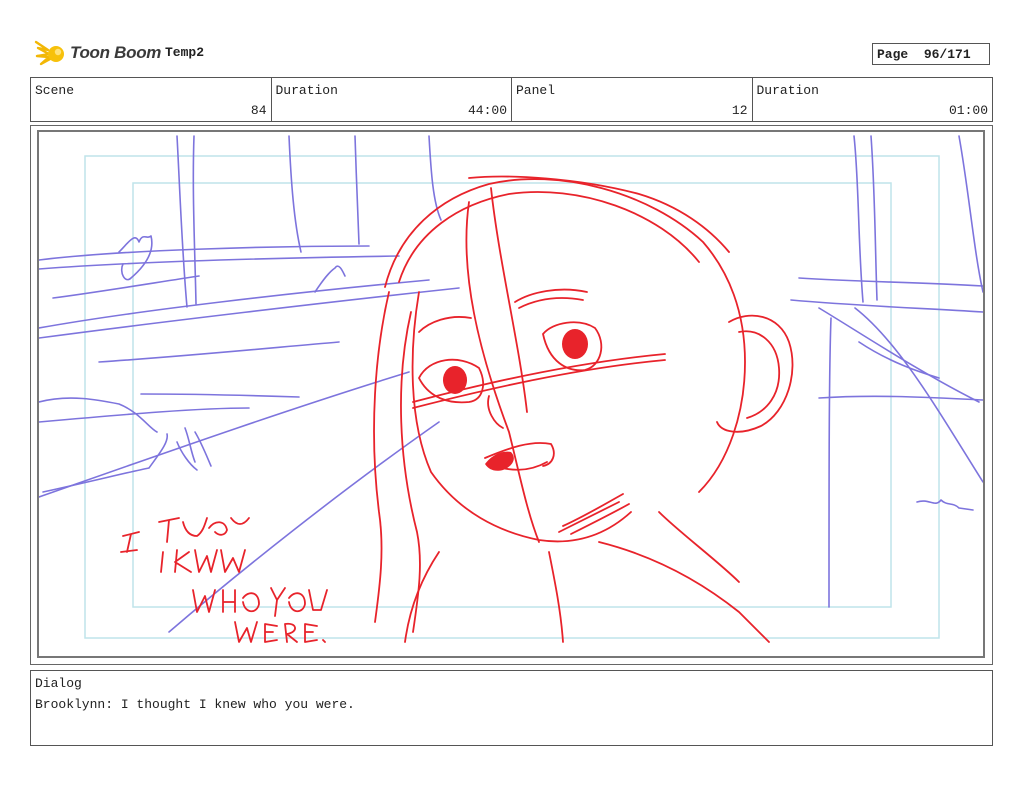 The width and height of the screenshot is (1024, 793). I want to click on toon-boom-logo: Toon Boom, so click(97, 53).